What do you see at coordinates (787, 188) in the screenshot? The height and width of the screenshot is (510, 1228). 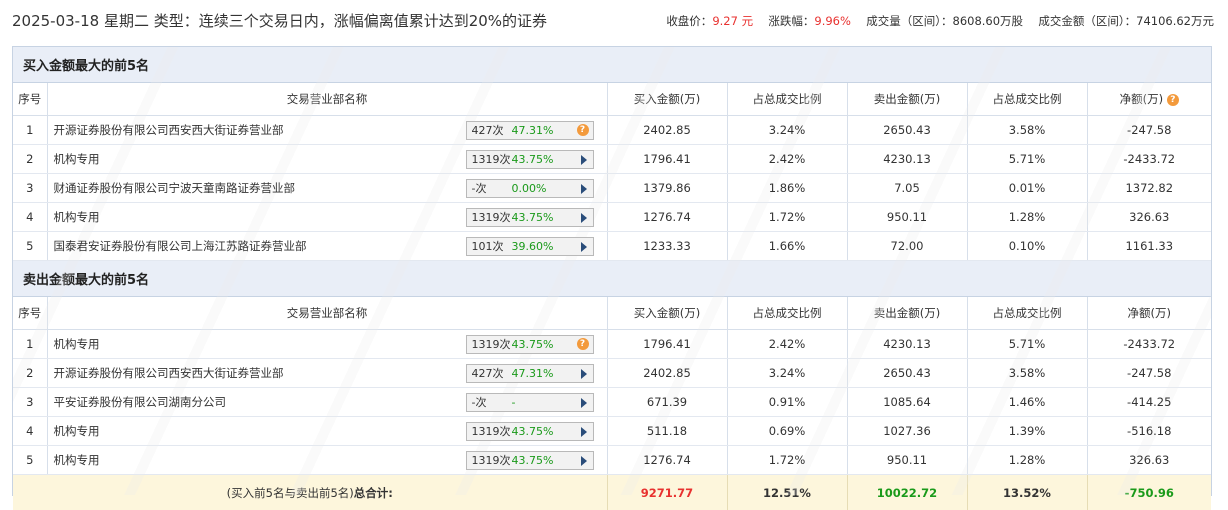 I see `buy-percent: 1.86%` at bounding box center [787, 188].